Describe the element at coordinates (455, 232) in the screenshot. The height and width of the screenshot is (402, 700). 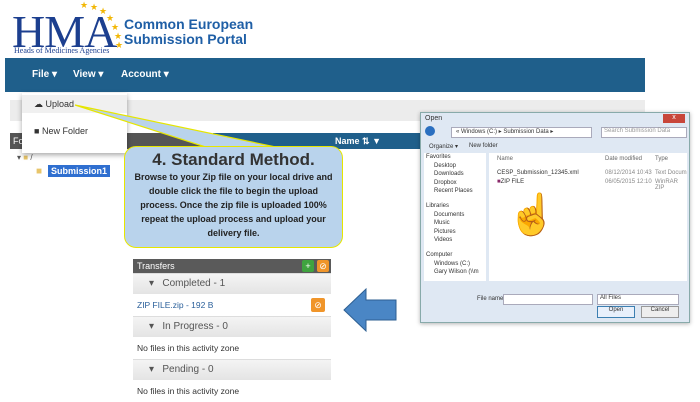
I see `nav-pane-item: Pictures` at that location.